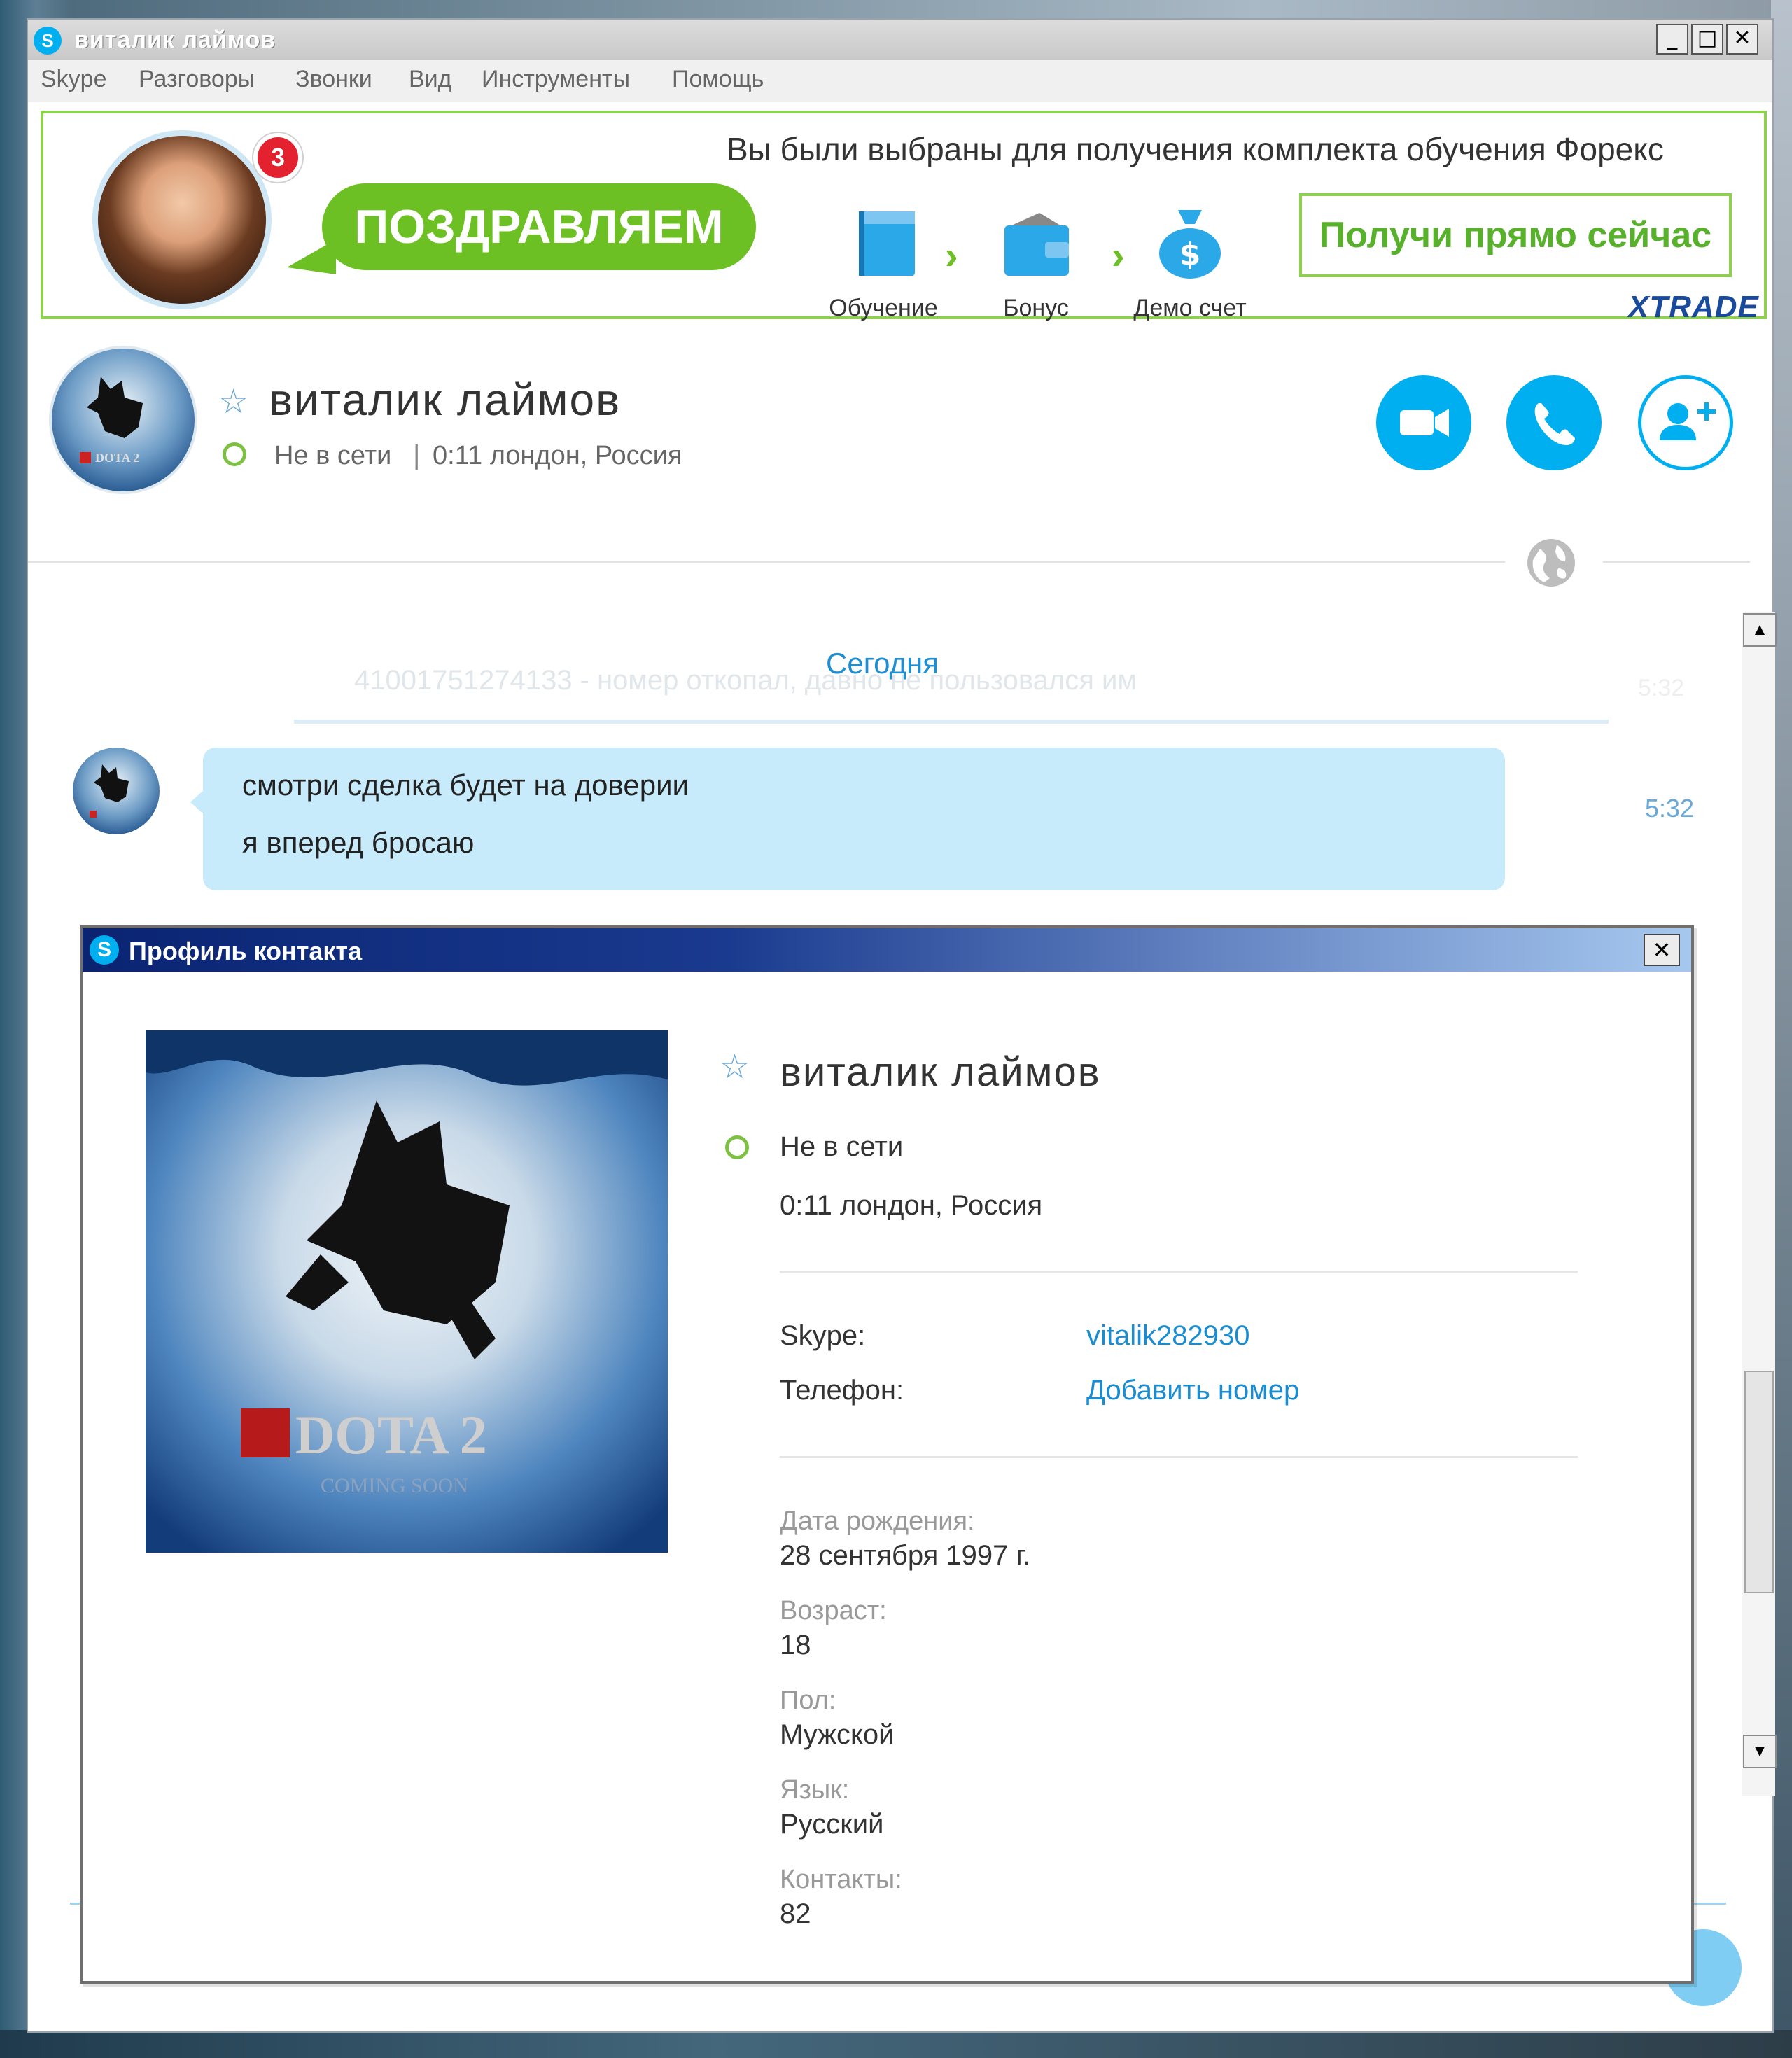 The width and height of the screenshot is (1792, 2058). What do you see at coordinates (182, 219) in the screenshot?
I see `ad-woman-photo` at bounding box center [182, 219].